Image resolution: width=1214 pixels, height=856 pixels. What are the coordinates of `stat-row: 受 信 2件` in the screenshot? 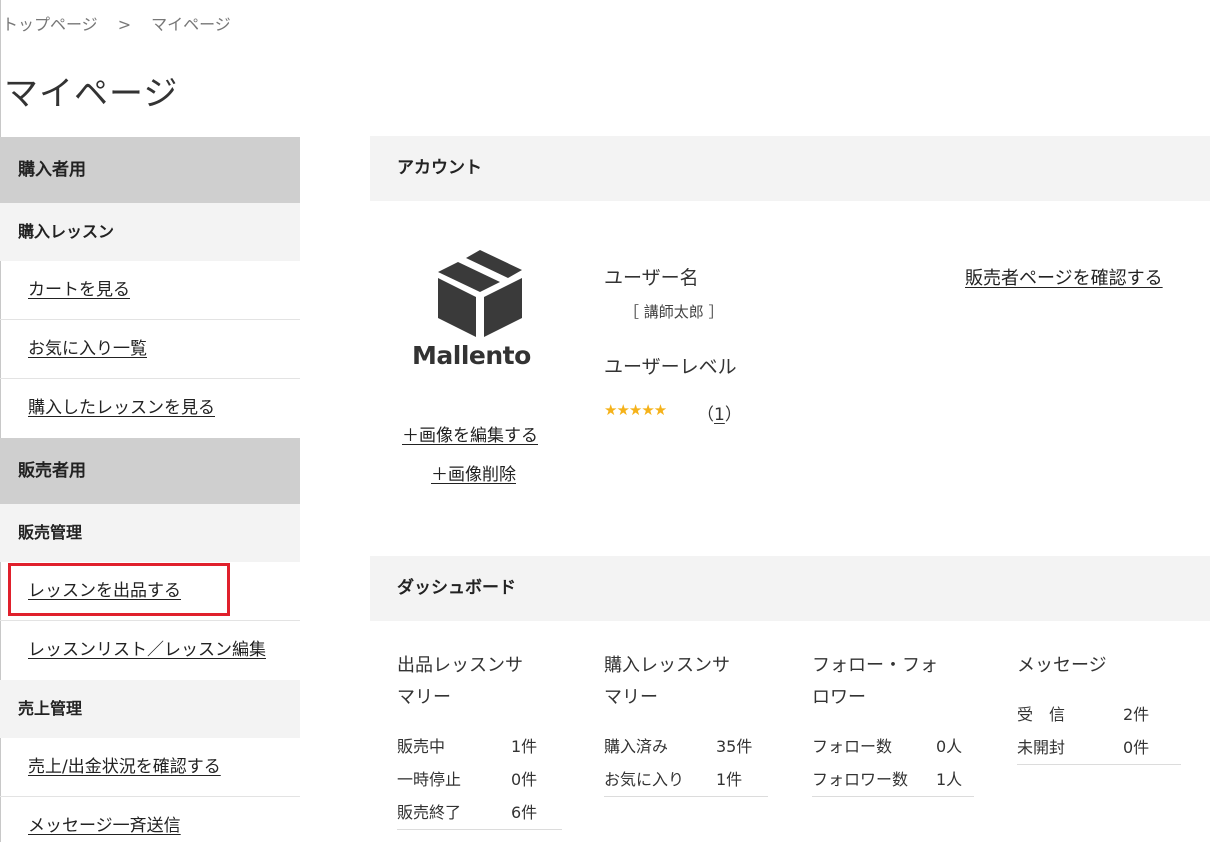 It's located at (1083, 714).